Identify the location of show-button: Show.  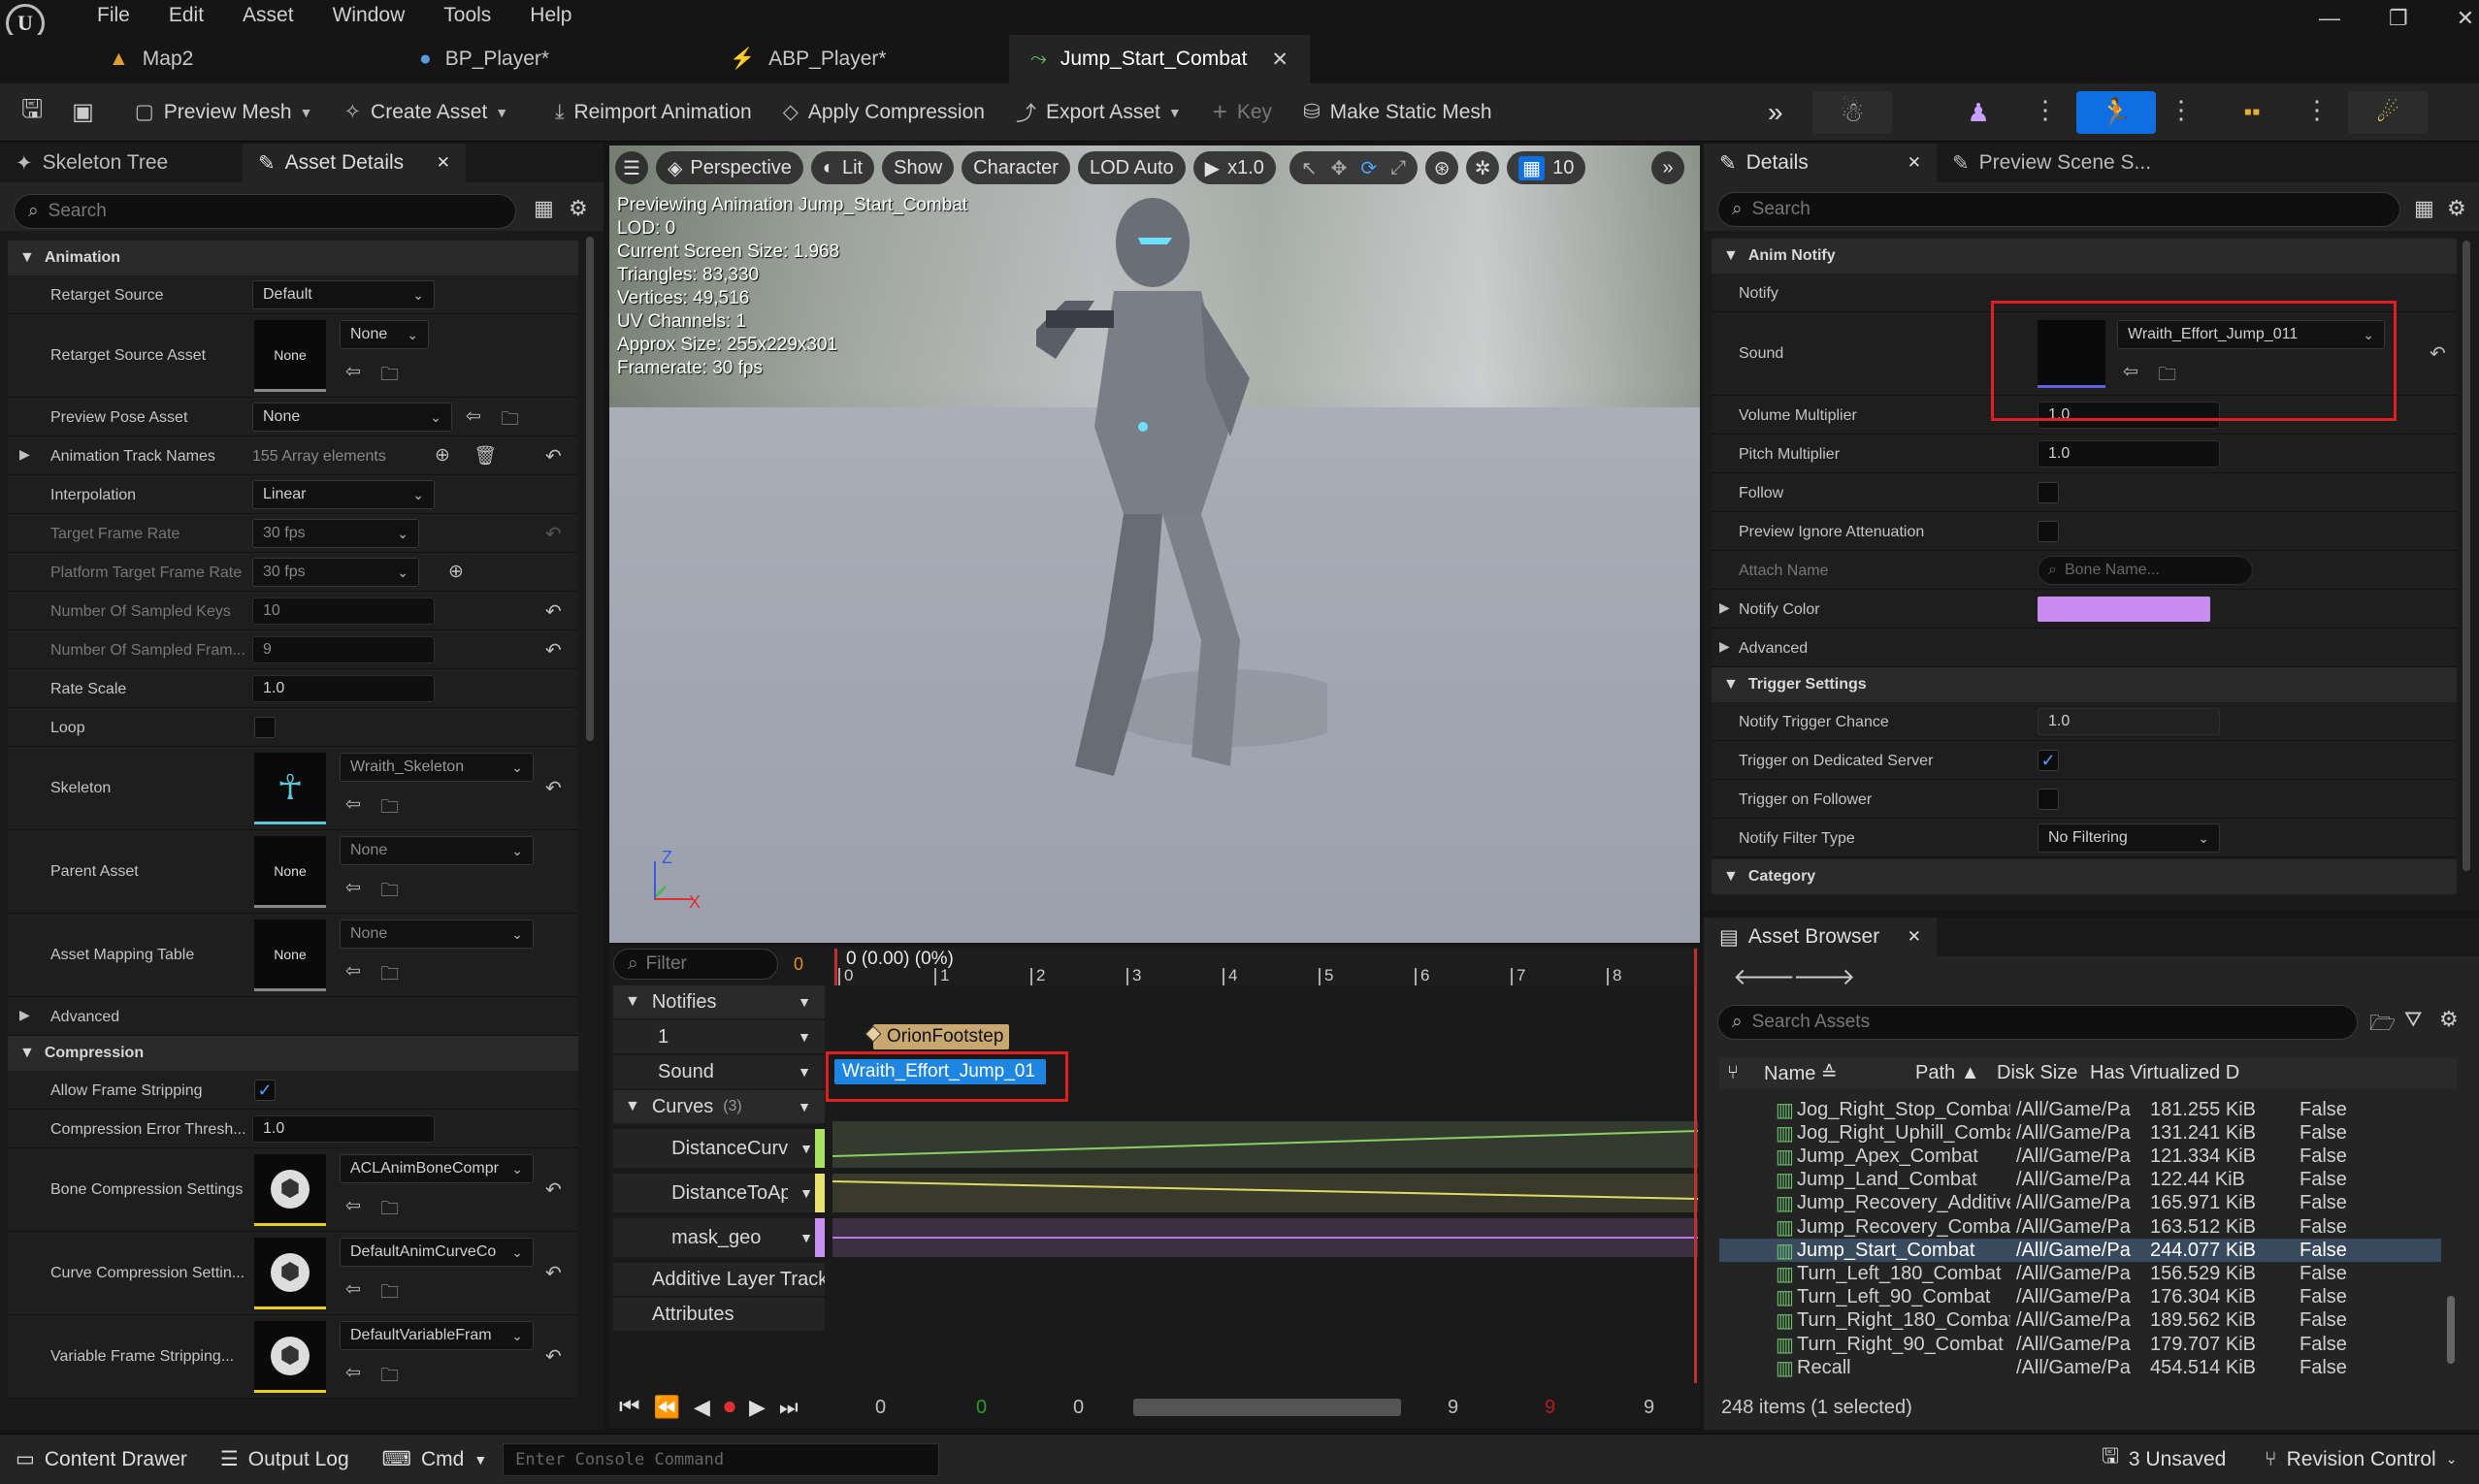
(918, 167).